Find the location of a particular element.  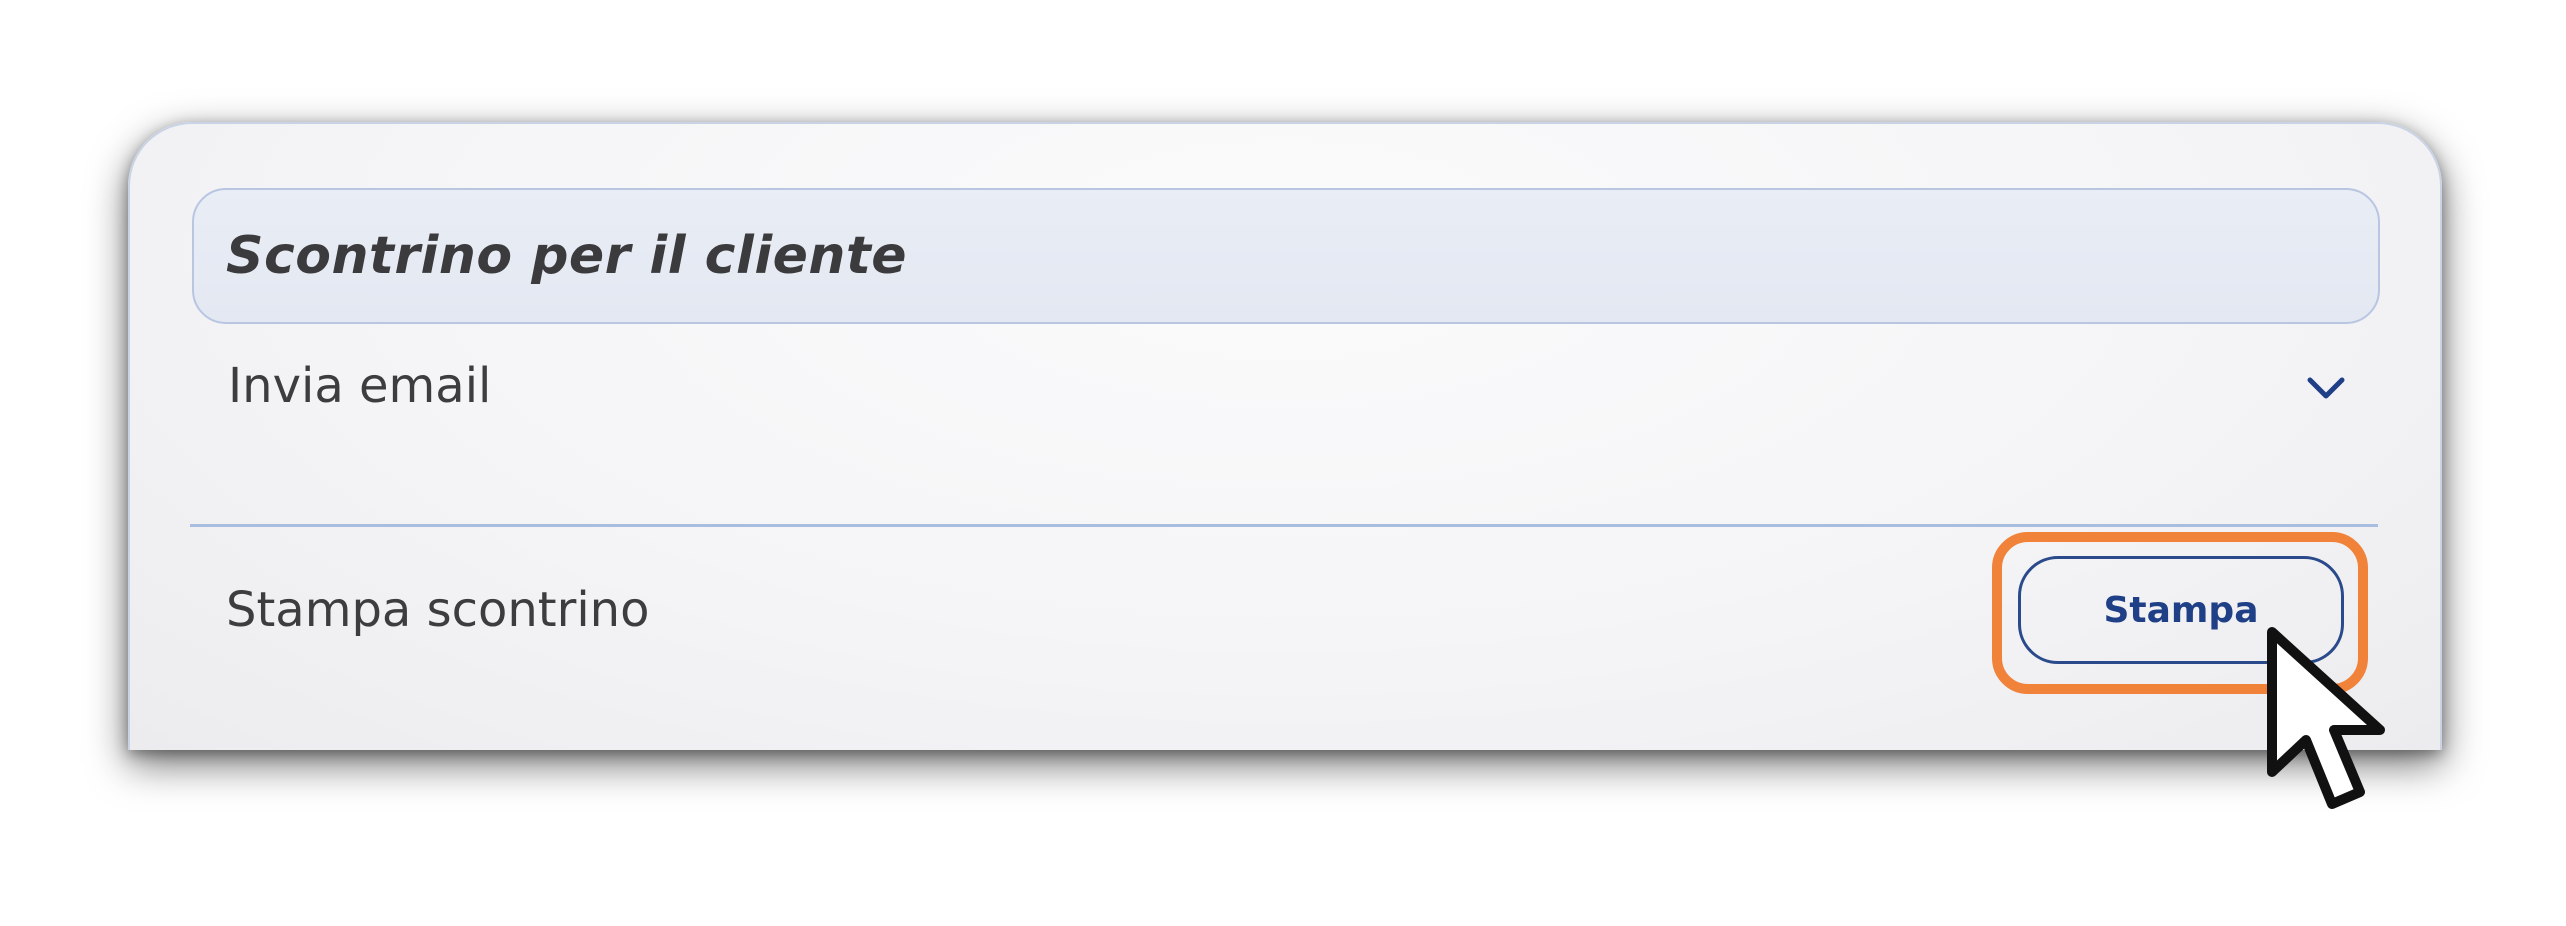

panel-title: Scontrino per il cliente is located at coordinates (567, 256).